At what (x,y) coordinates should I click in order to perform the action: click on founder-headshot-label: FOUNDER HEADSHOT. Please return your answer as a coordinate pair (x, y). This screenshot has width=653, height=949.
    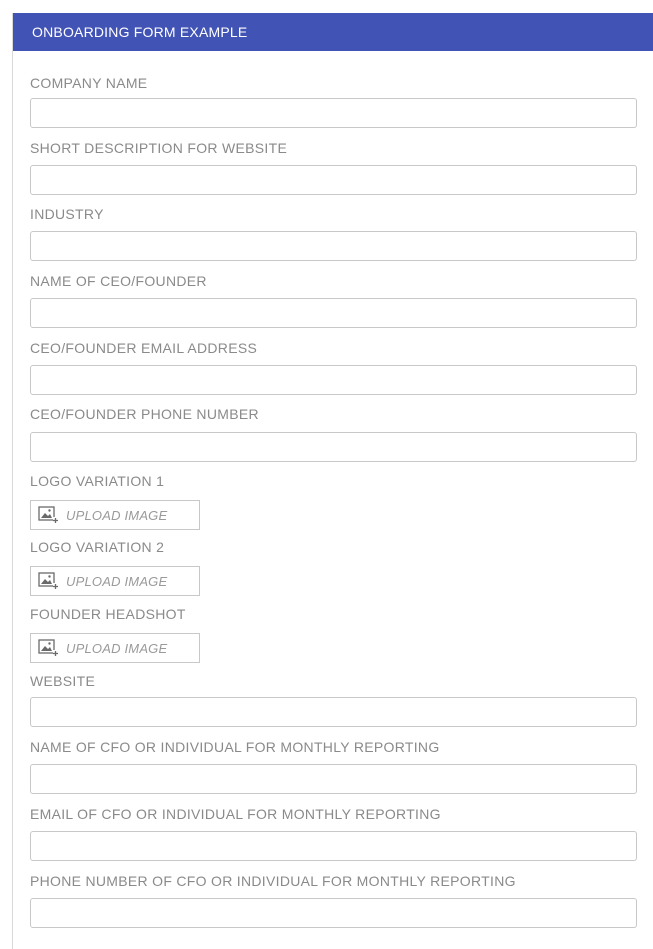
    Looking at the image, I should click on (108, 614).